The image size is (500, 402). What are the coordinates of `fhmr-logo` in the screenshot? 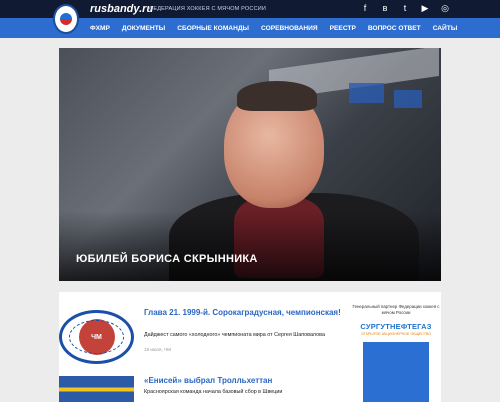 It's located at (66, 19).